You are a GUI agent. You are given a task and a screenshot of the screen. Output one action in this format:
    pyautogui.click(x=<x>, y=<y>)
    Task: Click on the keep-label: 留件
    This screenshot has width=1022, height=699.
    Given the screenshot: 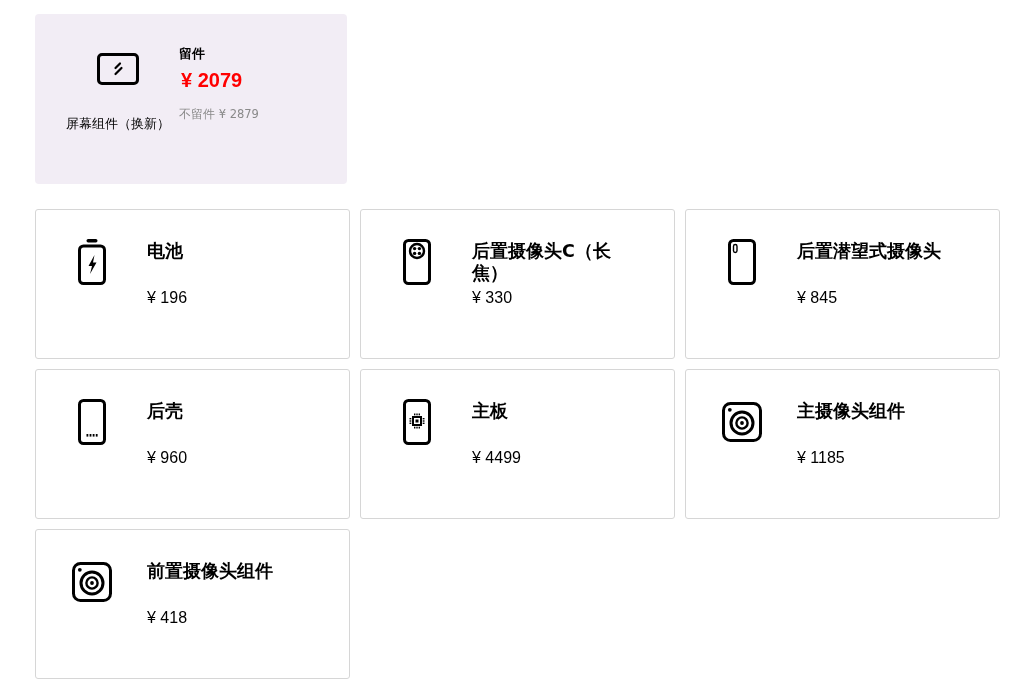 What is the action you would take?
    pyautogui.click(x=192, y=54)
    